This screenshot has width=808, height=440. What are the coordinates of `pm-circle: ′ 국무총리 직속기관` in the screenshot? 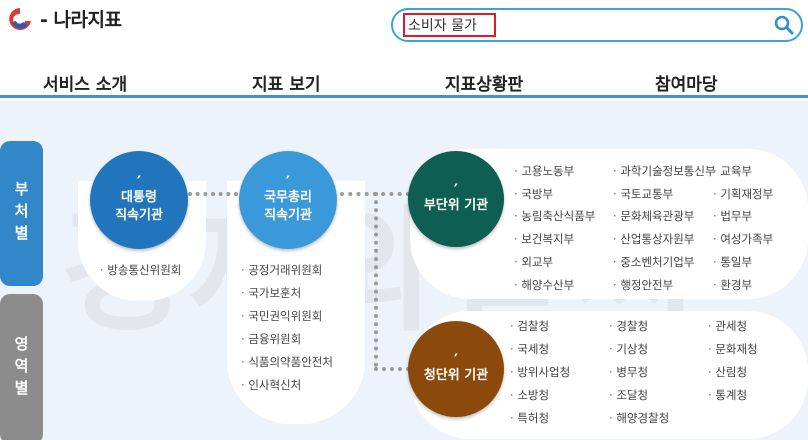 It's located at (288, 200).